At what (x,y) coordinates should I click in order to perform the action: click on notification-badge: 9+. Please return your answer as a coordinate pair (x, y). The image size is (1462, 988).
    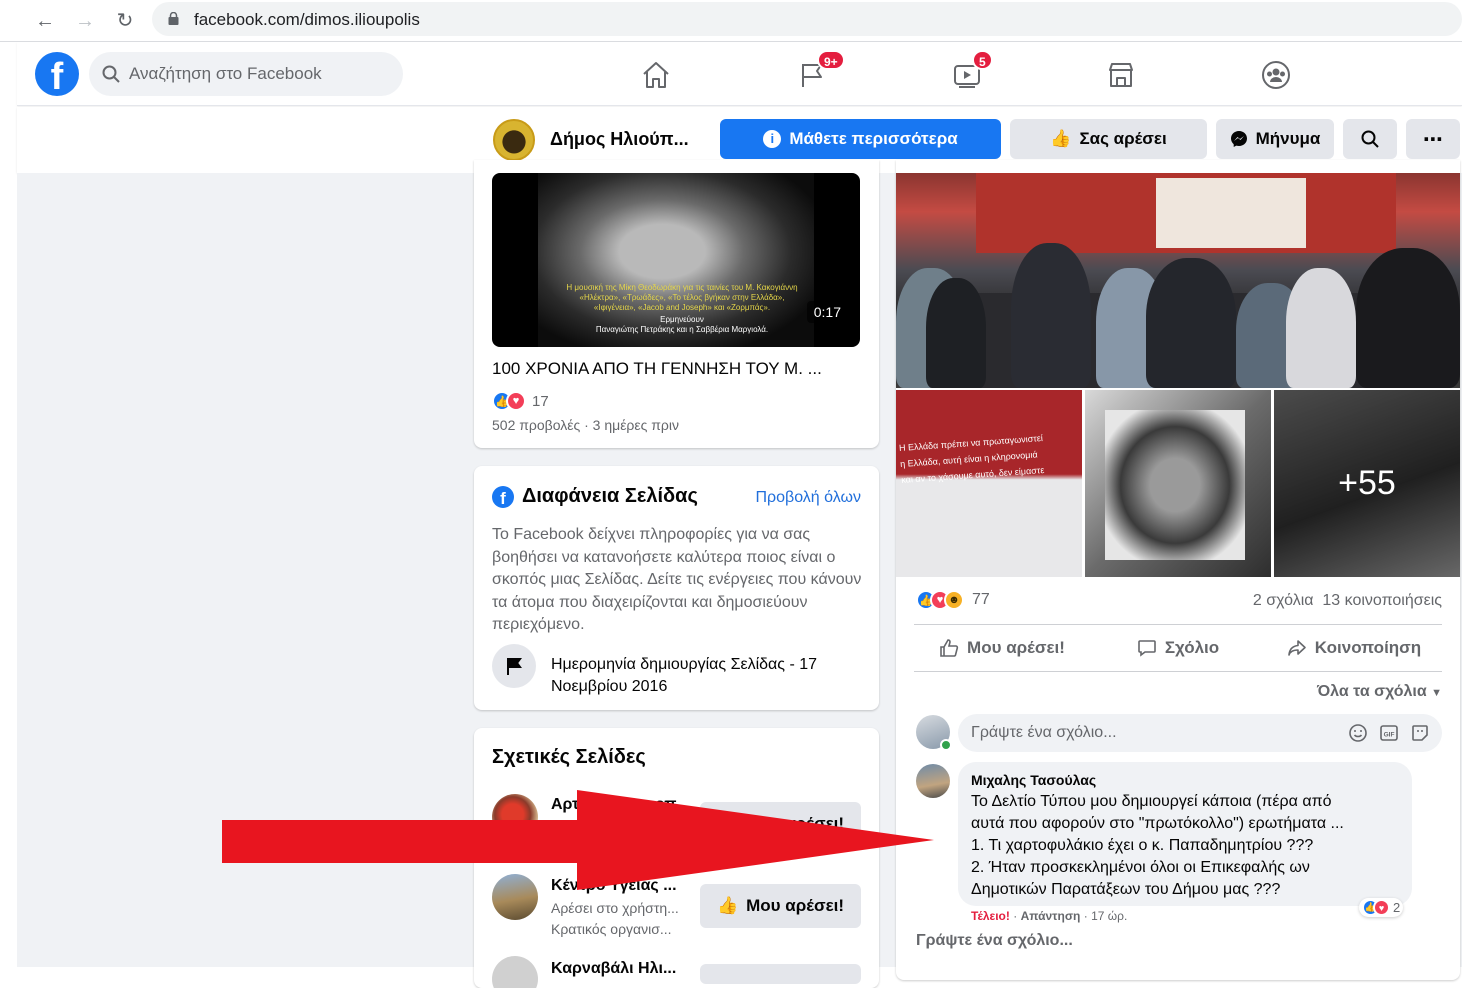
    Looking at the image, I should click on (831, 60).